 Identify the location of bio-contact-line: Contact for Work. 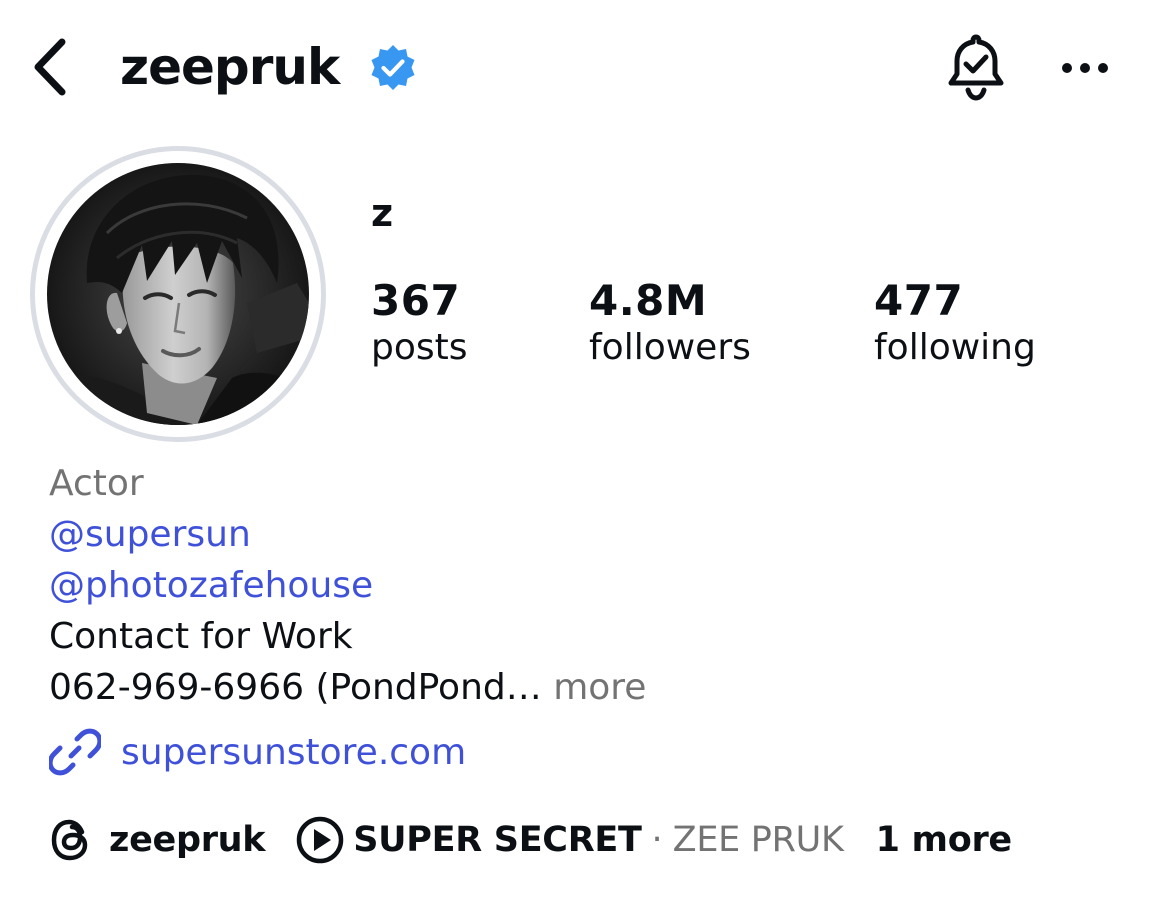
(201, 636).